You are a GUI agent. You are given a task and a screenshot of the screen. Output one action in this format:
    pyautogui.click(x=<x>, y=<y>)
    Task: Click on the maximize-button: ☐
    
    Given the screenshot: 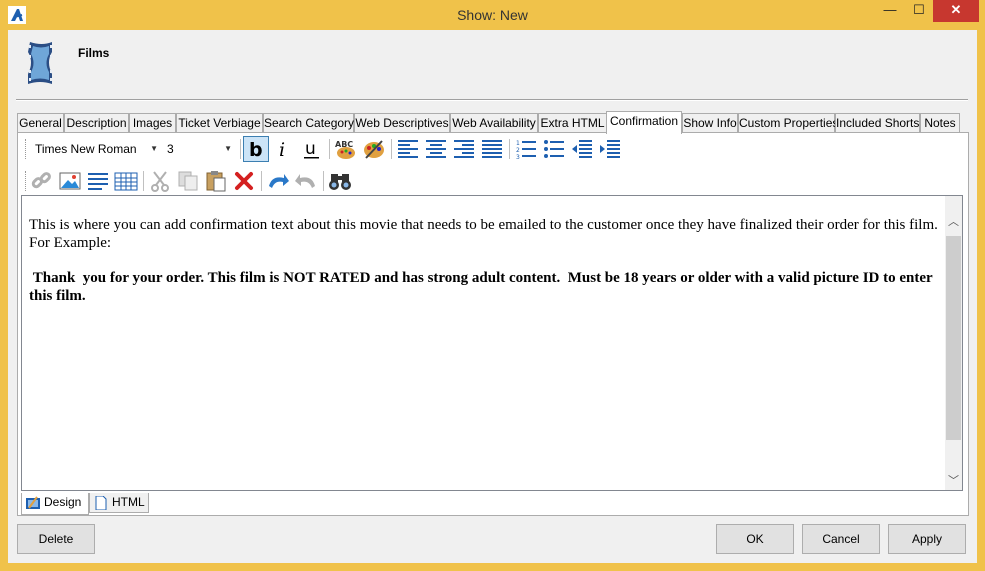 What is the action you would take?
    pyautogui.click(x=919, y=11)
    